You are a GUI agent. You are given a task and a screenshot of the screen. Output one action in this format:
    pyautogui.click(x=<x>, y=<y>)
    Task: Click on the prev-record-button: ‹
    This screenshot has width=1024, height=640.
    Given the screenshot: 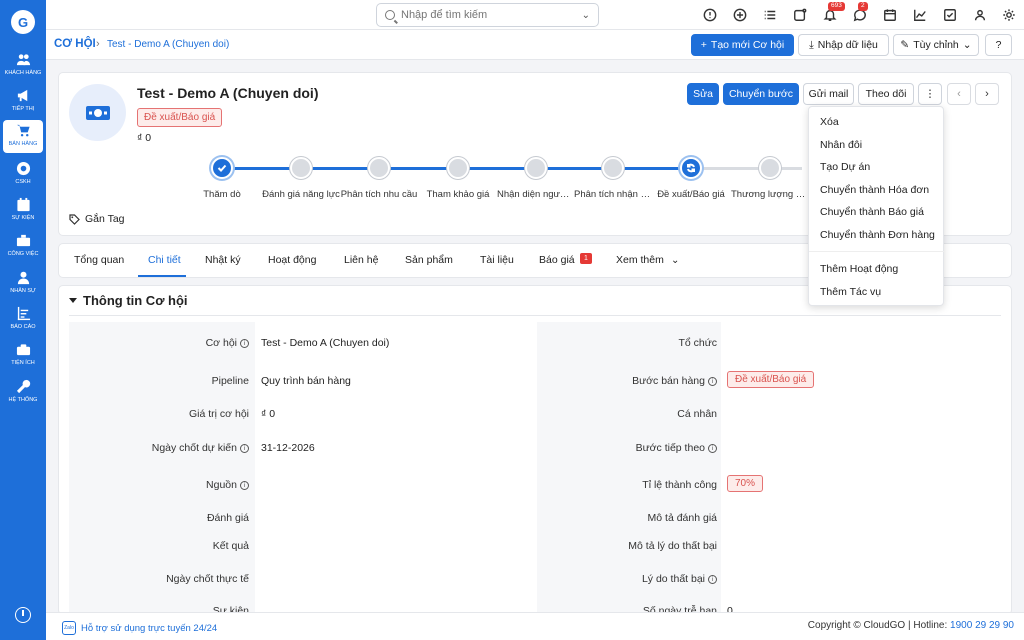 What is the action you would take?
    pyautogui.click(x=959, y=94)
    